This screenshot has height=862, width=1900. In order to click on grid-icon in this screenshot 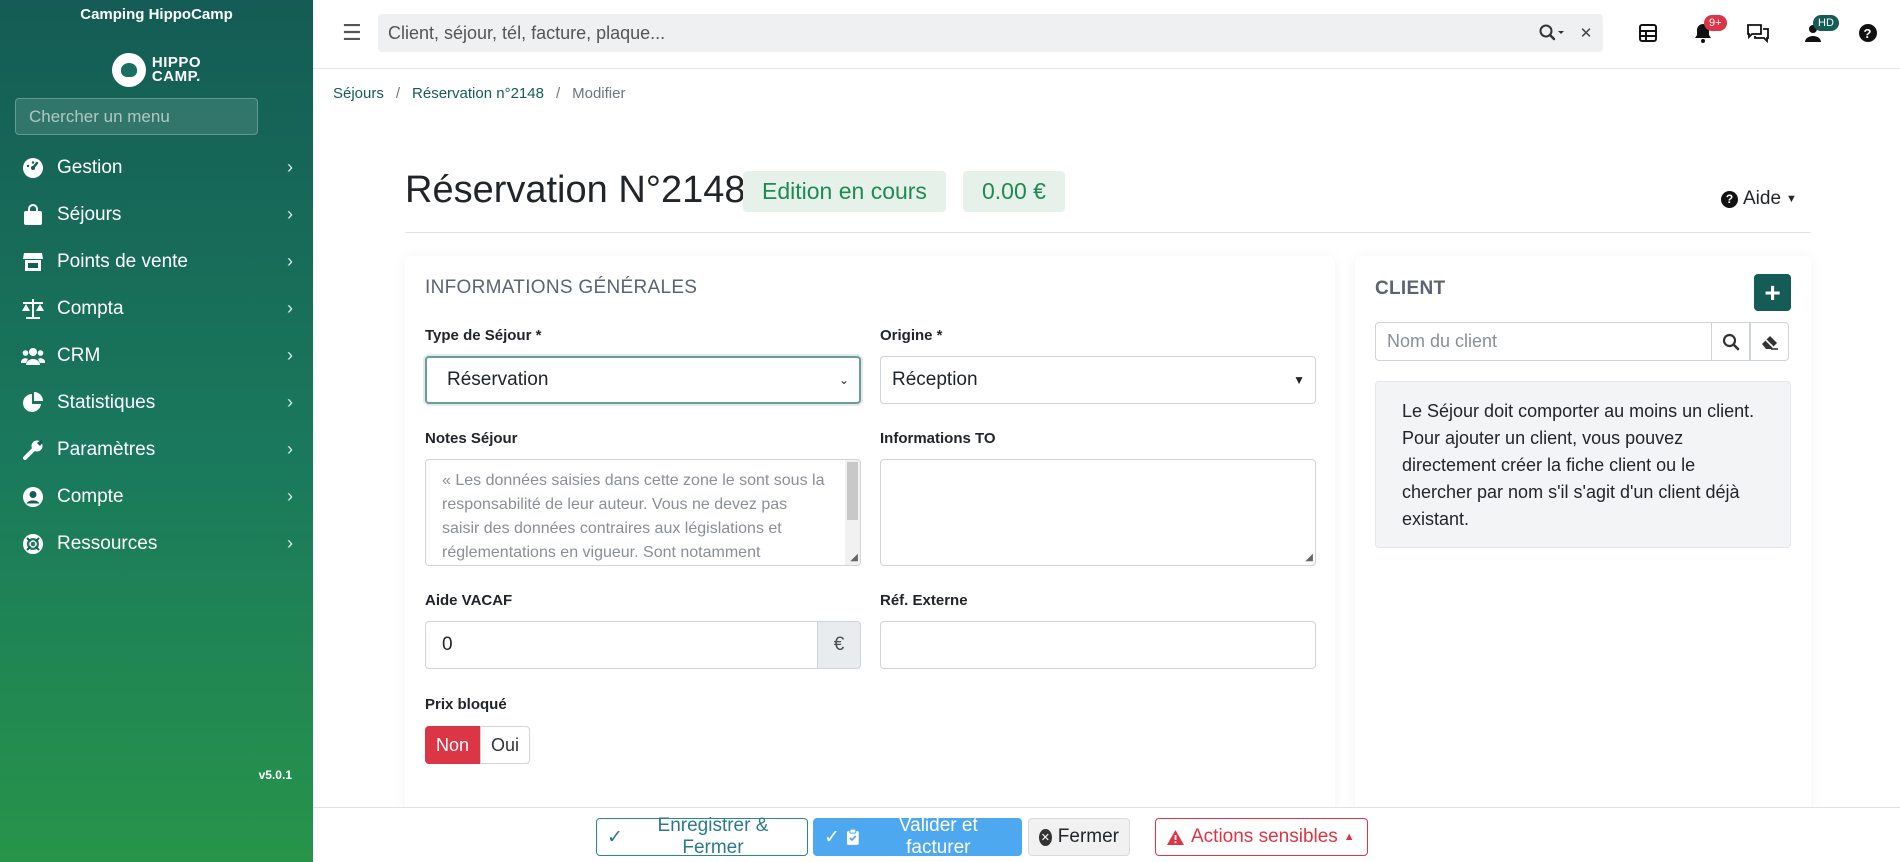, I will do `click(1647, 33)`.